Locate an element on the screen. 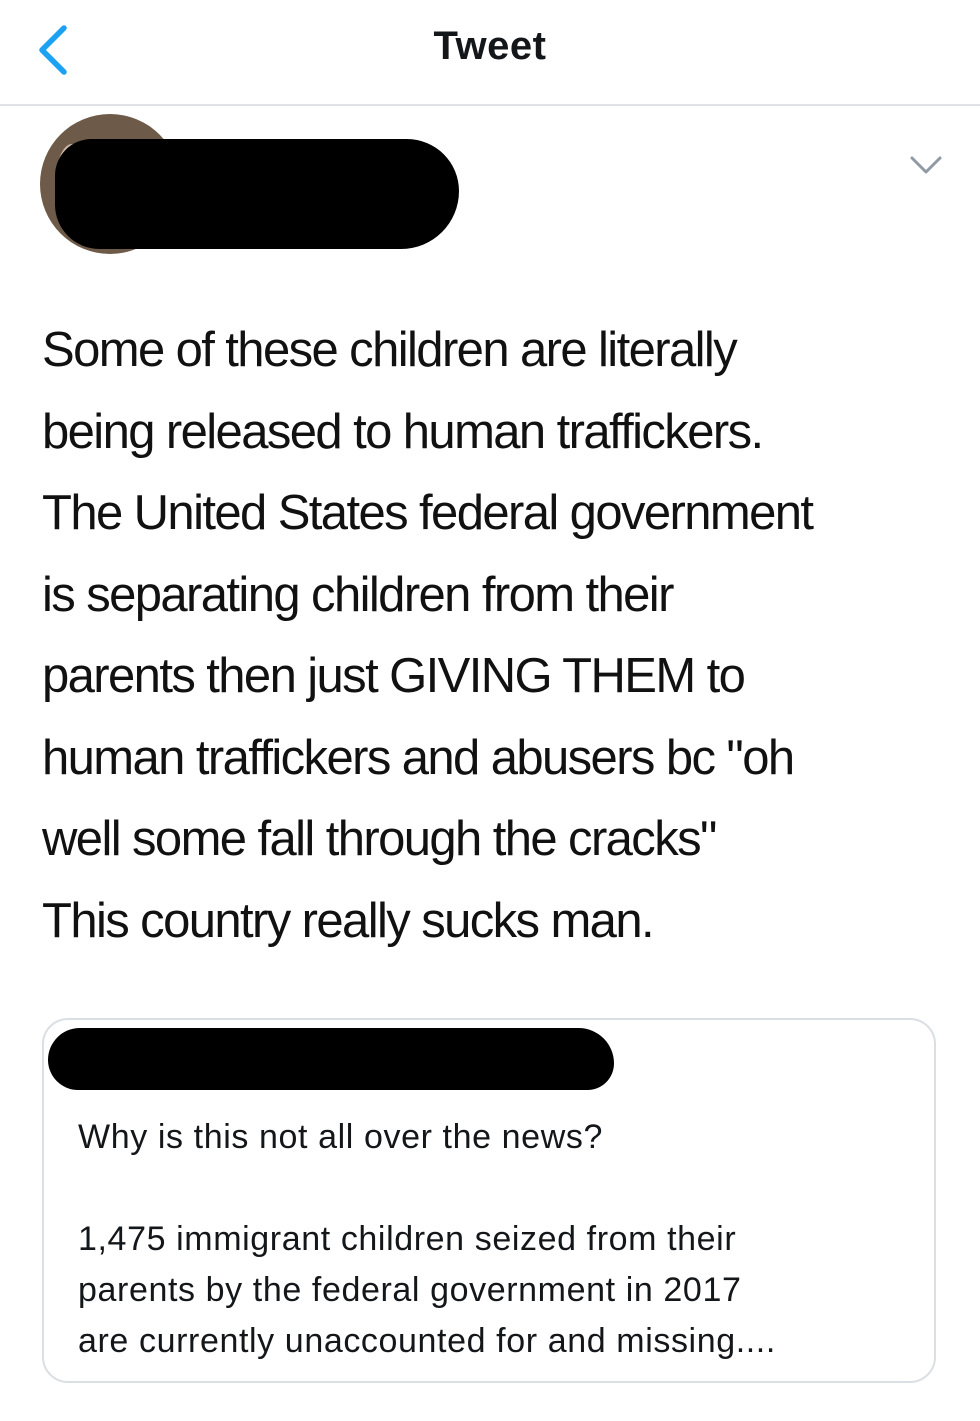  nav-bar: Tweet is located at coordinates (490, 53).